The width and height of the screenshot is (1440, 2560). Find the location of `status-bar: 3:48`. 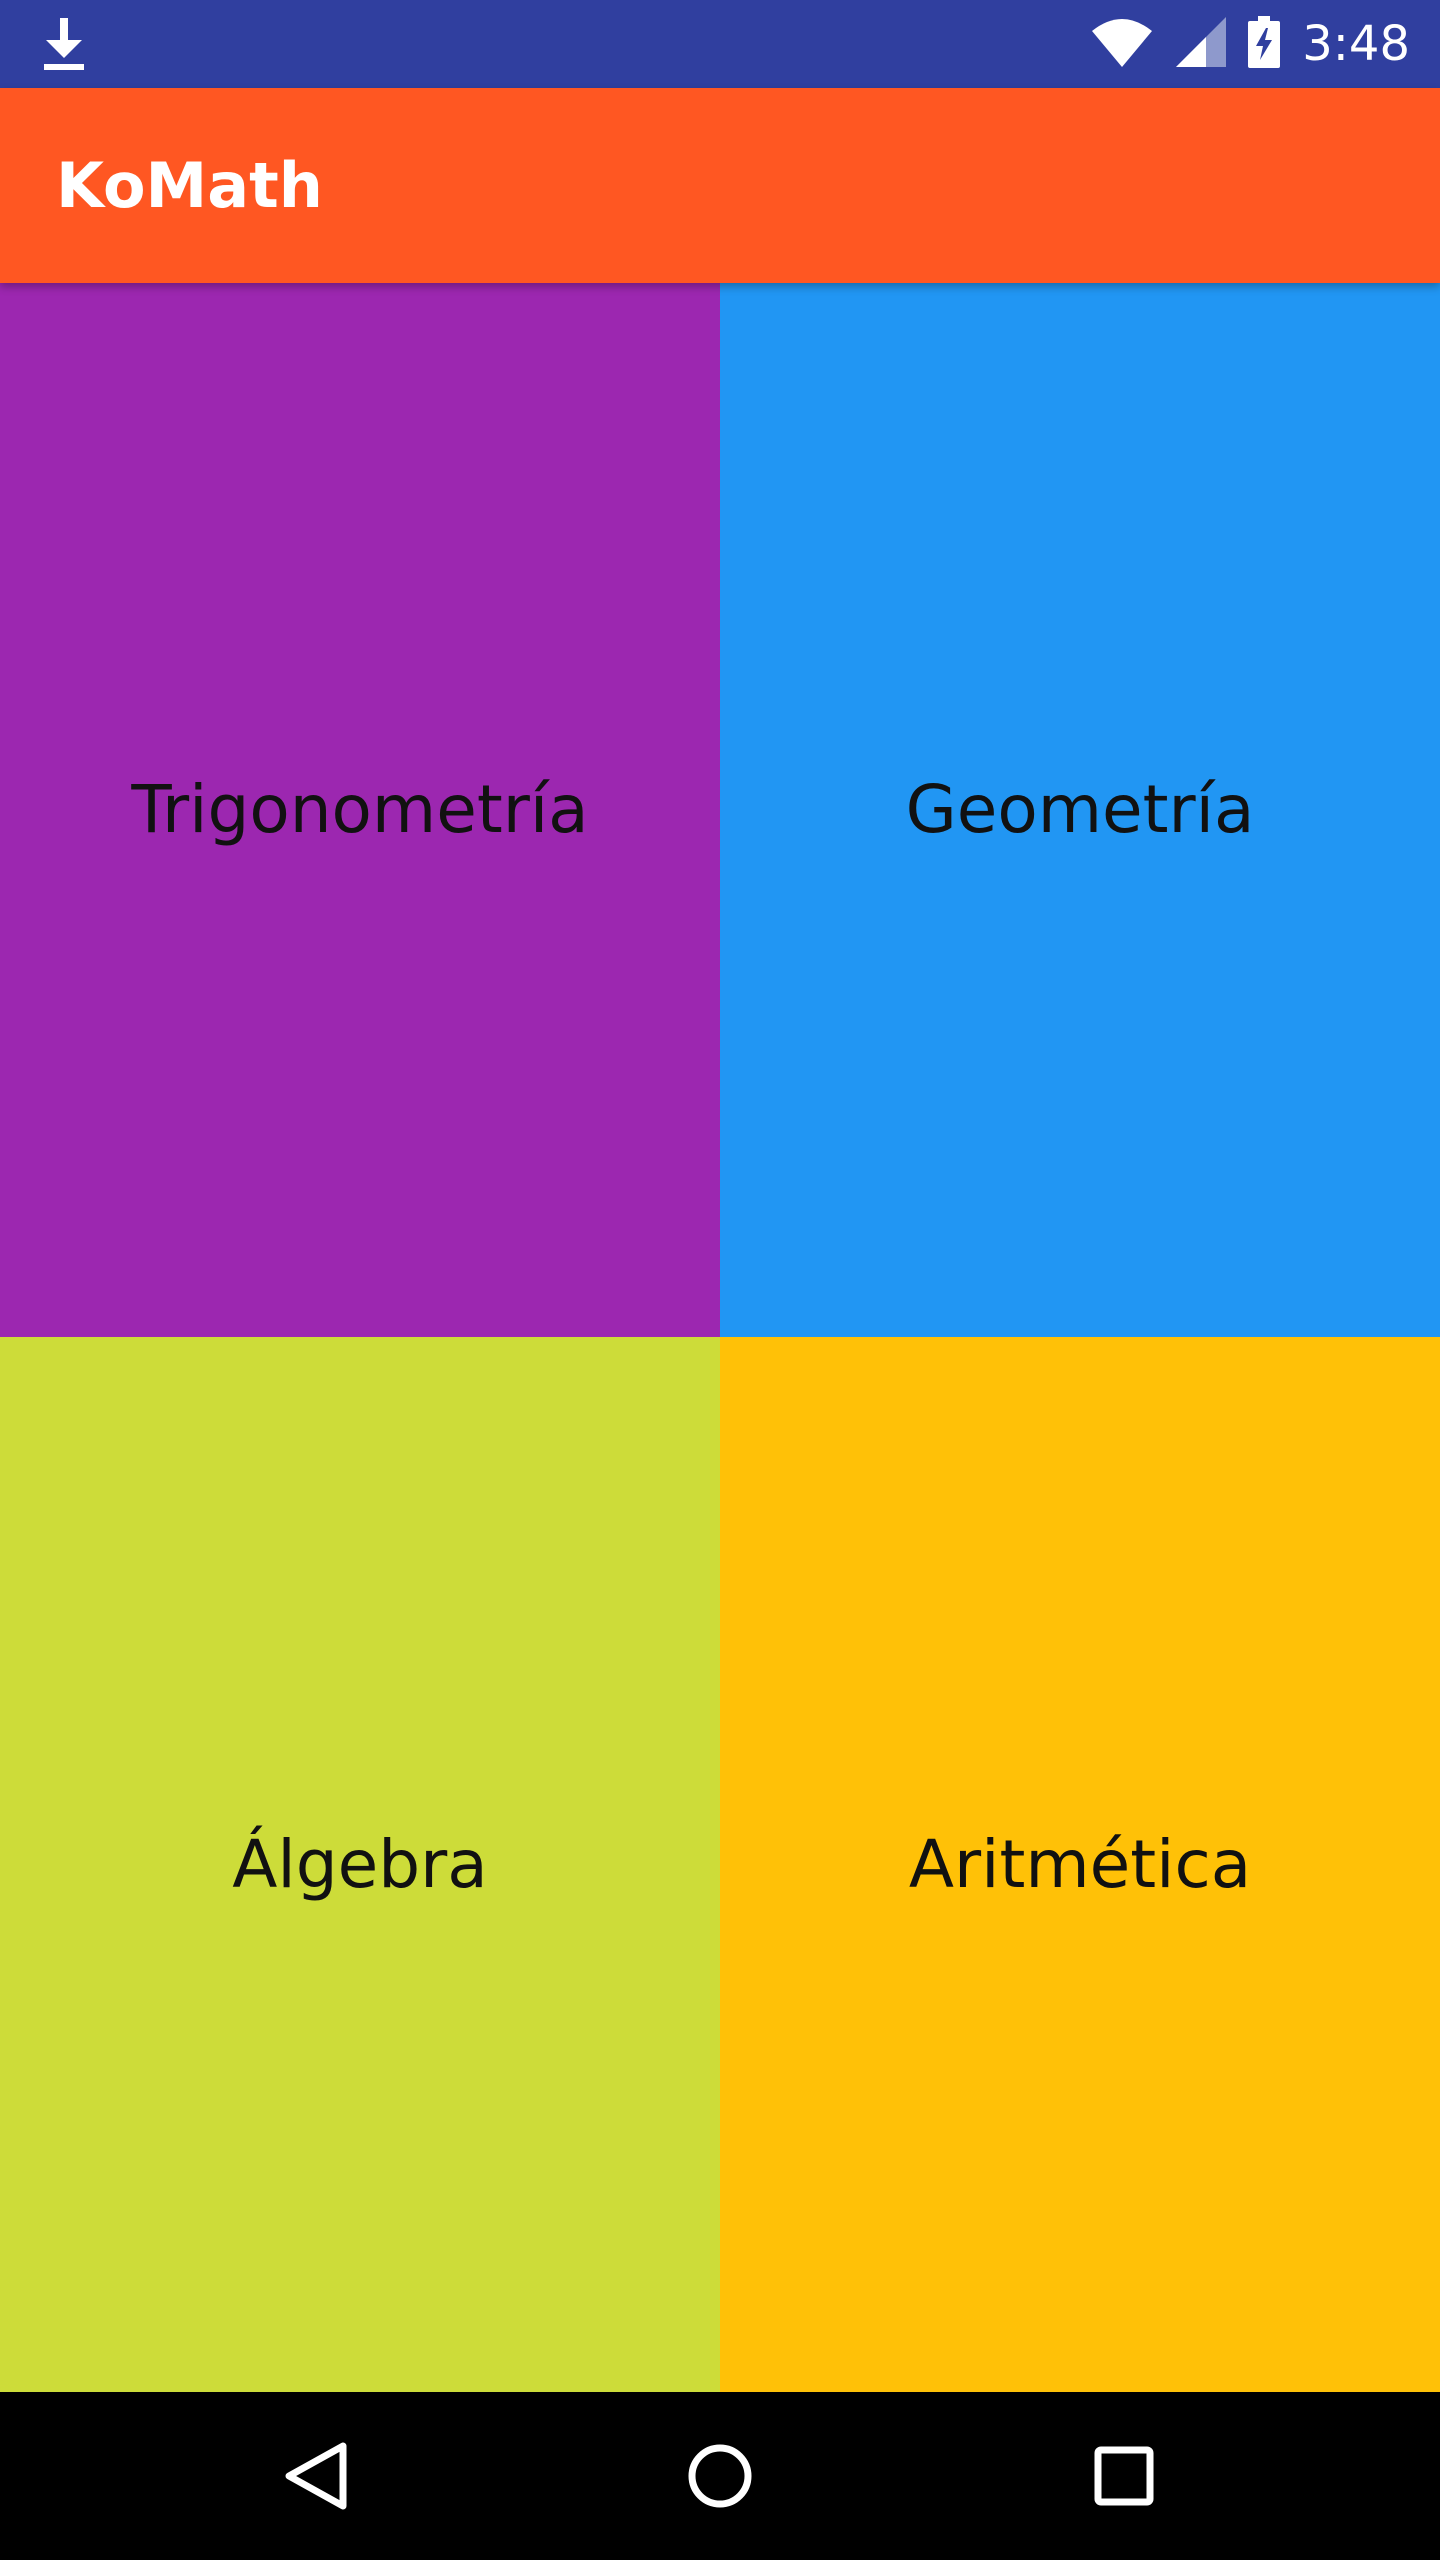

status-bar: 3:48 is located at coordinates (720, 44).